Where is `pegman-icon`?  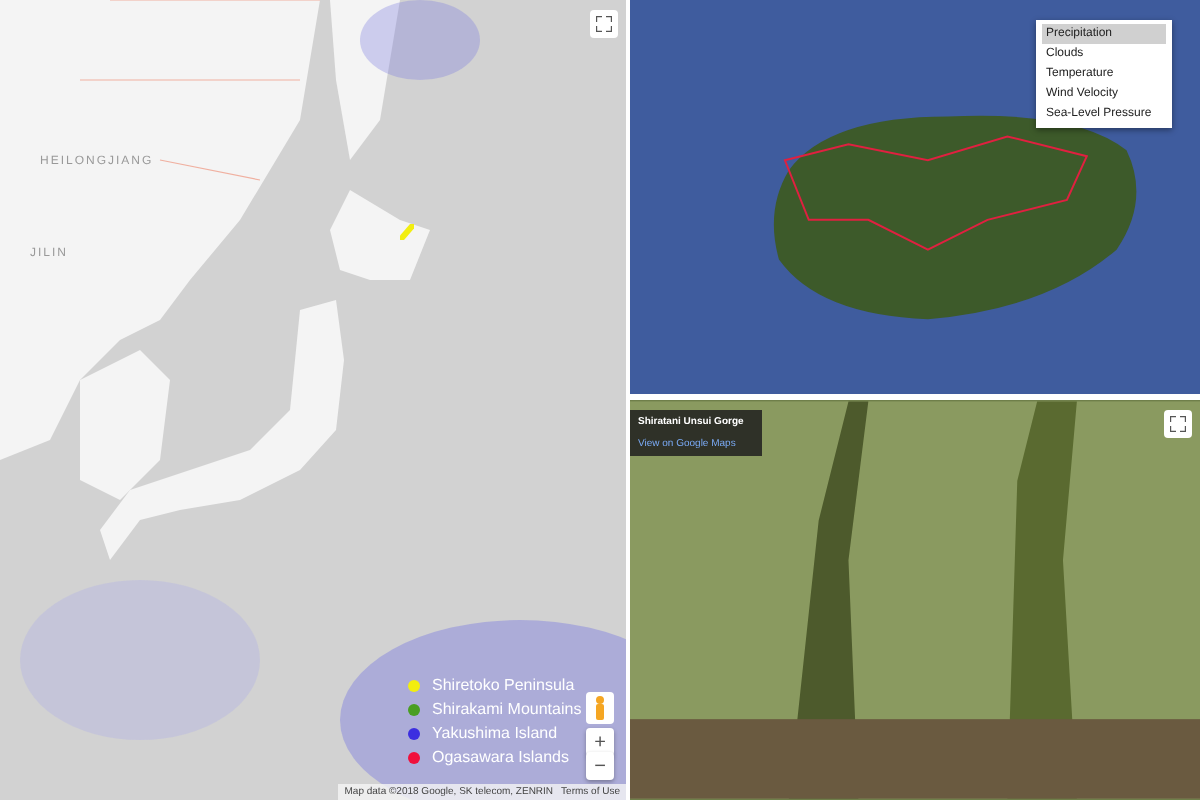 pegman-icon is located at coordinates (600, 708).